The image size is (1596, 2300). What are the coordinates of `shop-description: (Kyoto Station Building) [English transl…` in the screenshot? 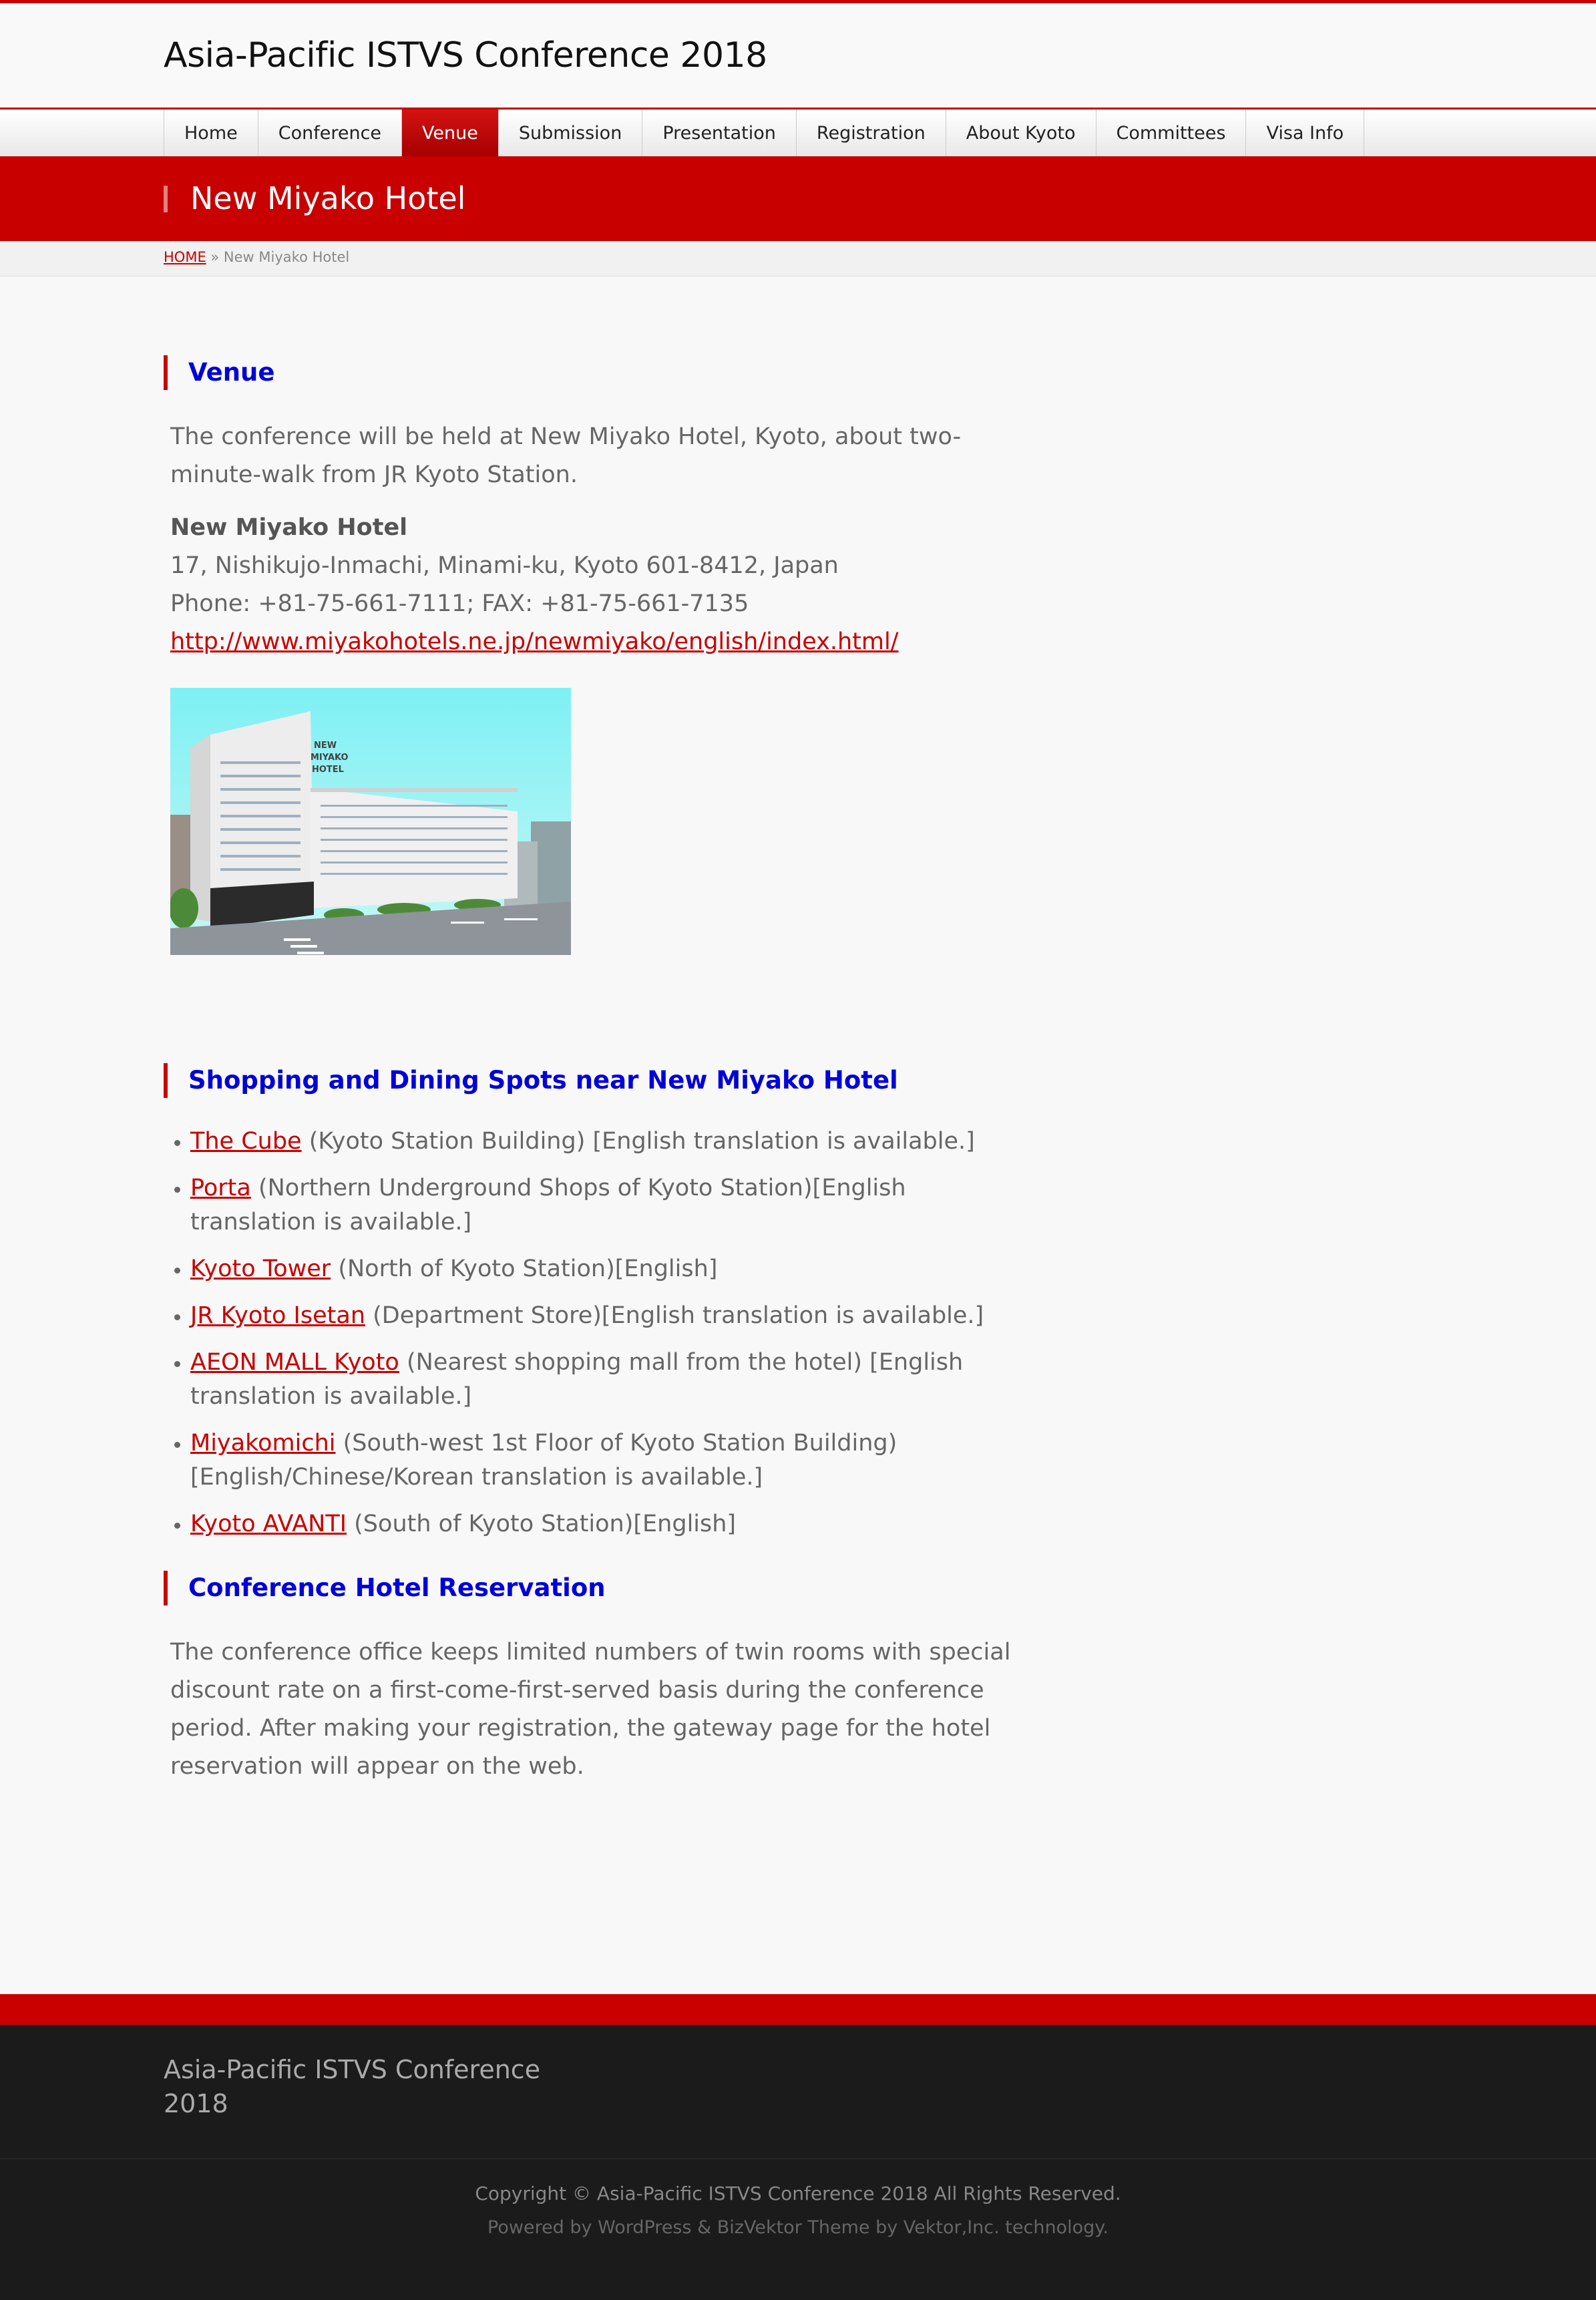 It's located at (638, 1141).